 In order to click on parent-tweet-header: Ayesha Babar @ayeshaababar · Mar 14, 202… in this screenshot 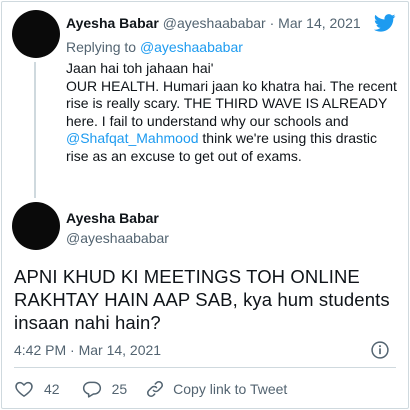, I will do `click(213, 23)`.